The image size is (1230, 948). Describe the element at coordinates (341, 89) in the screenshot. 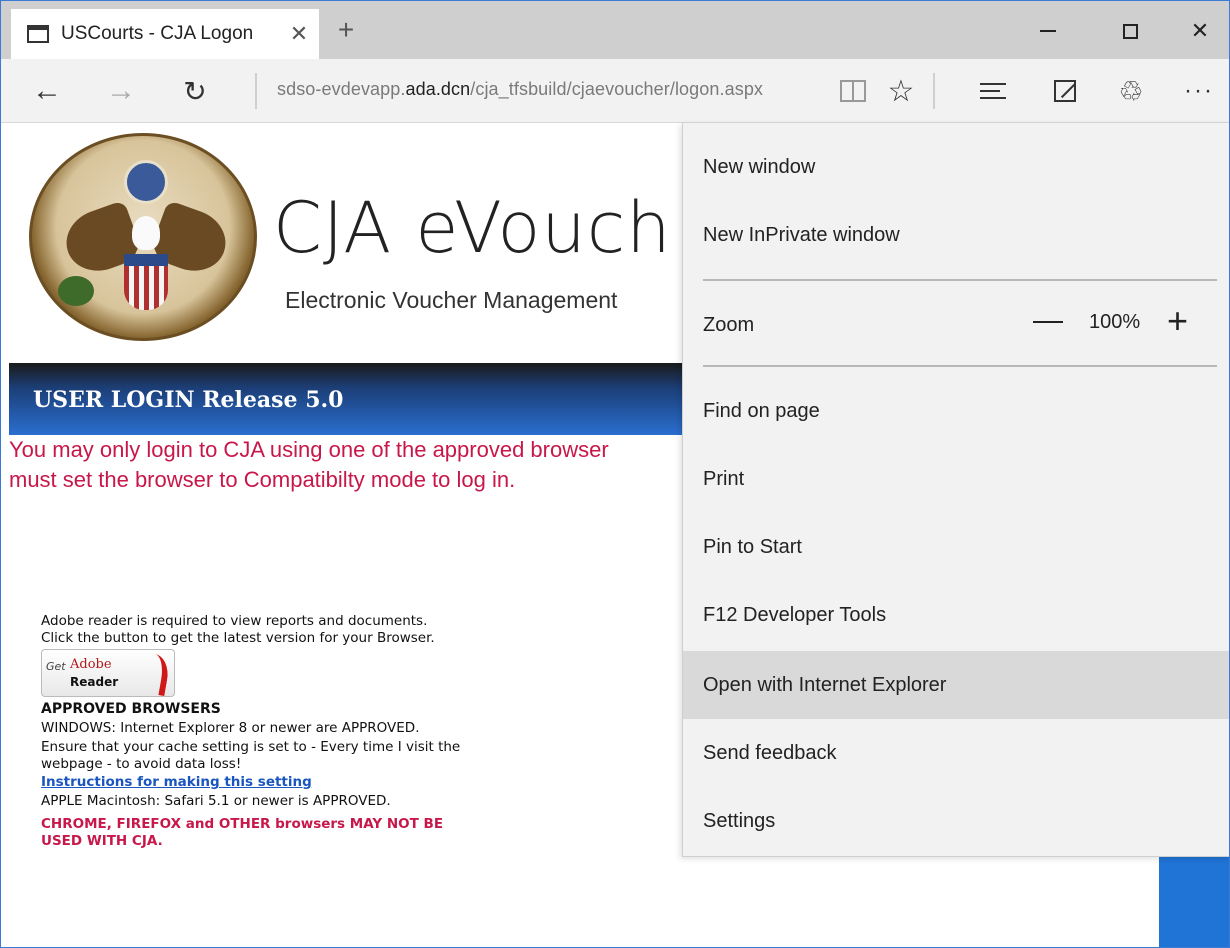

I see `url-prefix: sdso-evdevapp.` at that location.